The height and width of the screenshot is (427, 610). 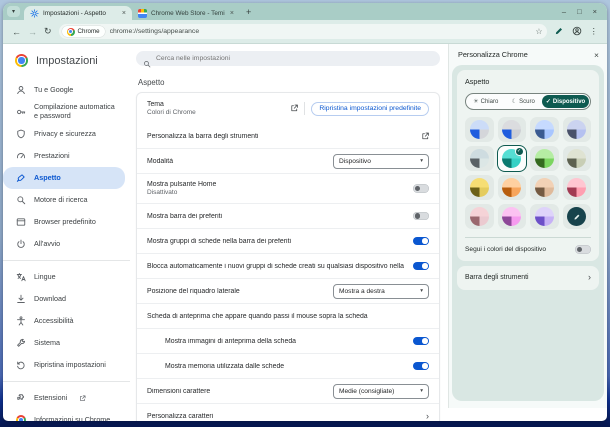 I want to click on sidebar-item-prestazioni: Prestazioni, so click(x=64, y=156).